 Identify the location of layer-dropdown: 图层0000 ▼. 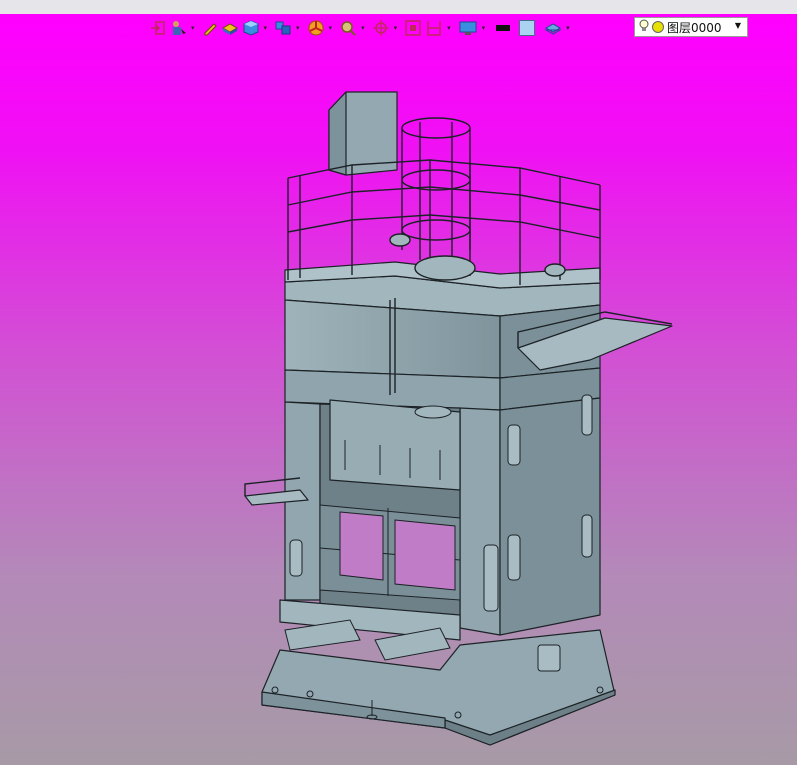
(691, 27).